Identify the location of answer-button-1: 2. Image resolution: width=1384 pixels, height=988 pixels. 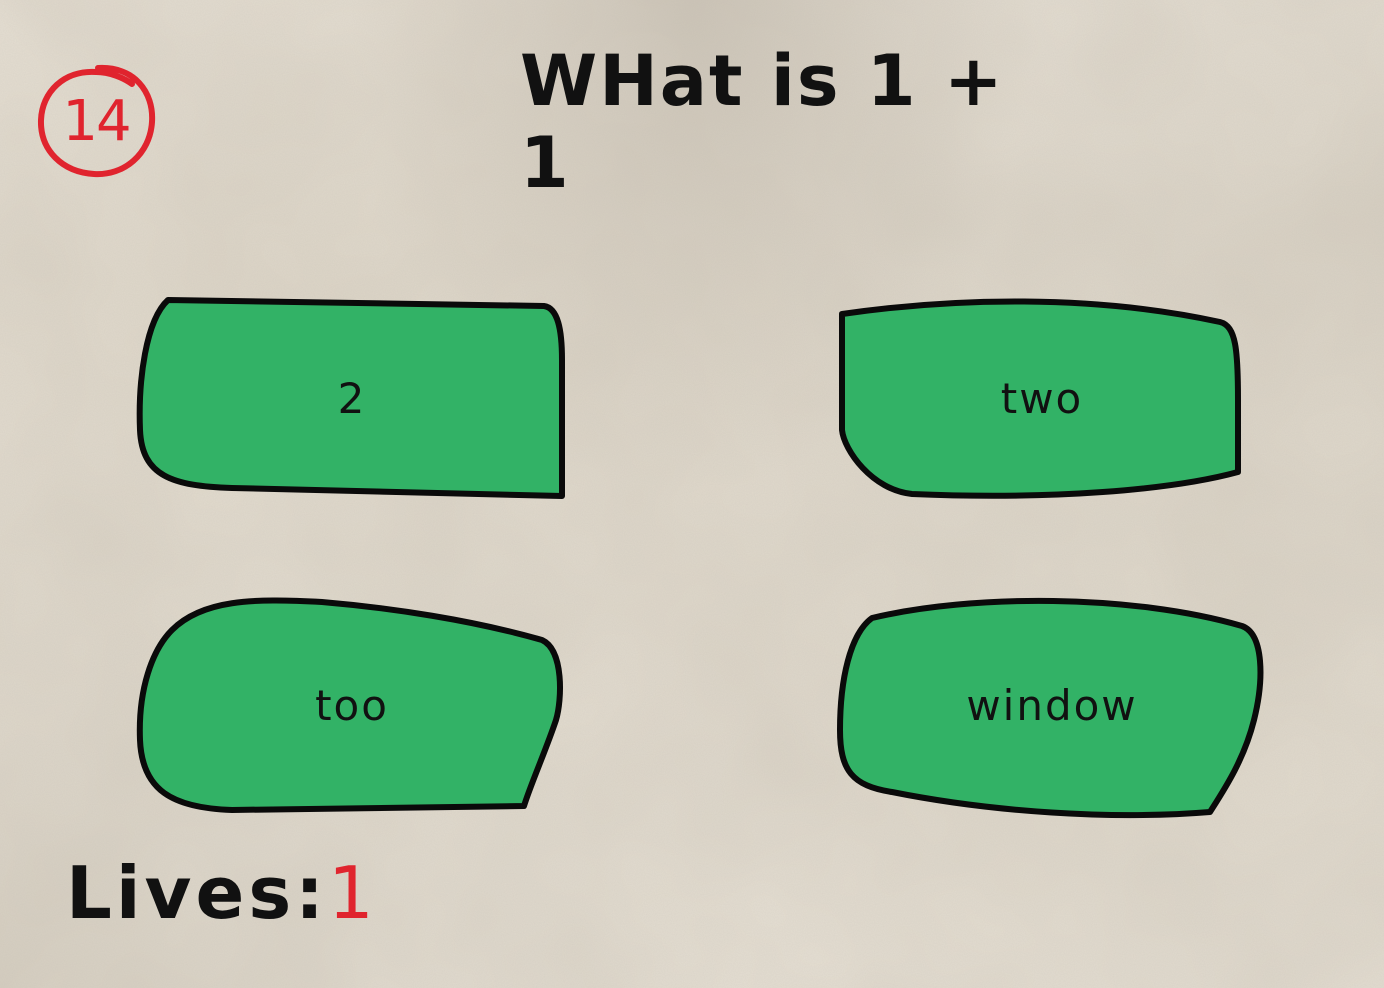
(352, 398).